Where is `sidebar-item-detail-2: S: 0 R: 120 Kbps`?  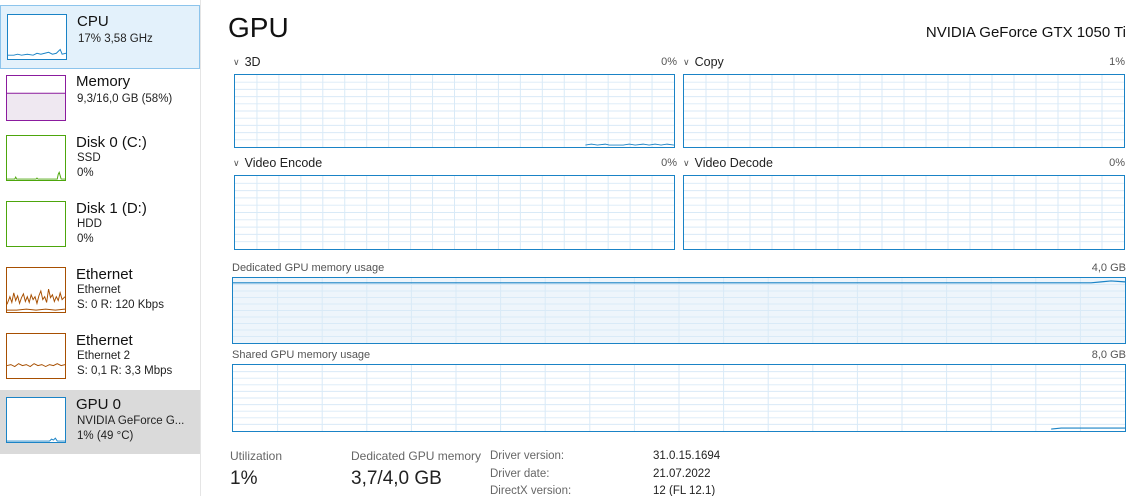 sidebar-item-detail-2: S: 0 R: 120 Kbps is located at coordinates (120, 305).